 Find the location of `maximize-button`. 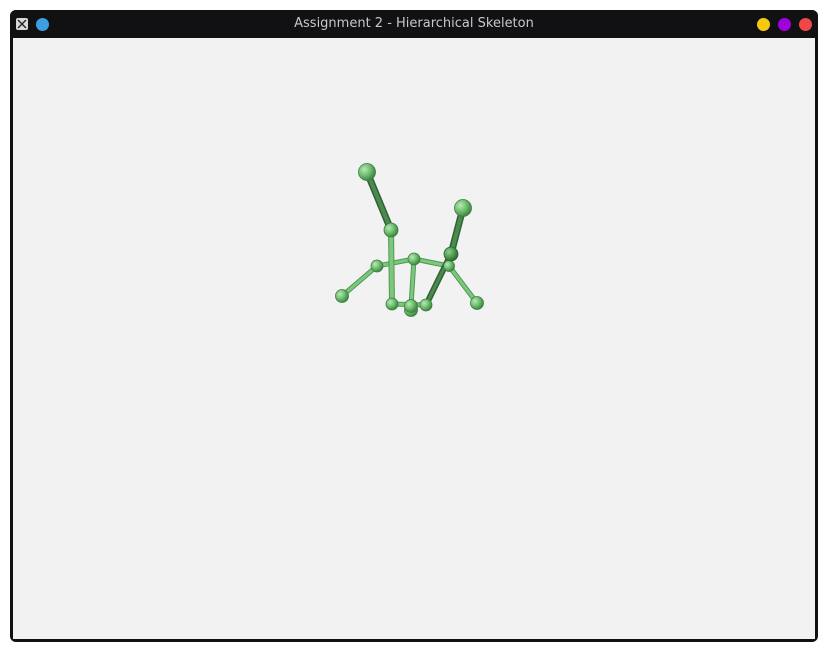

maximize-button is located at coordinates (784, 24).